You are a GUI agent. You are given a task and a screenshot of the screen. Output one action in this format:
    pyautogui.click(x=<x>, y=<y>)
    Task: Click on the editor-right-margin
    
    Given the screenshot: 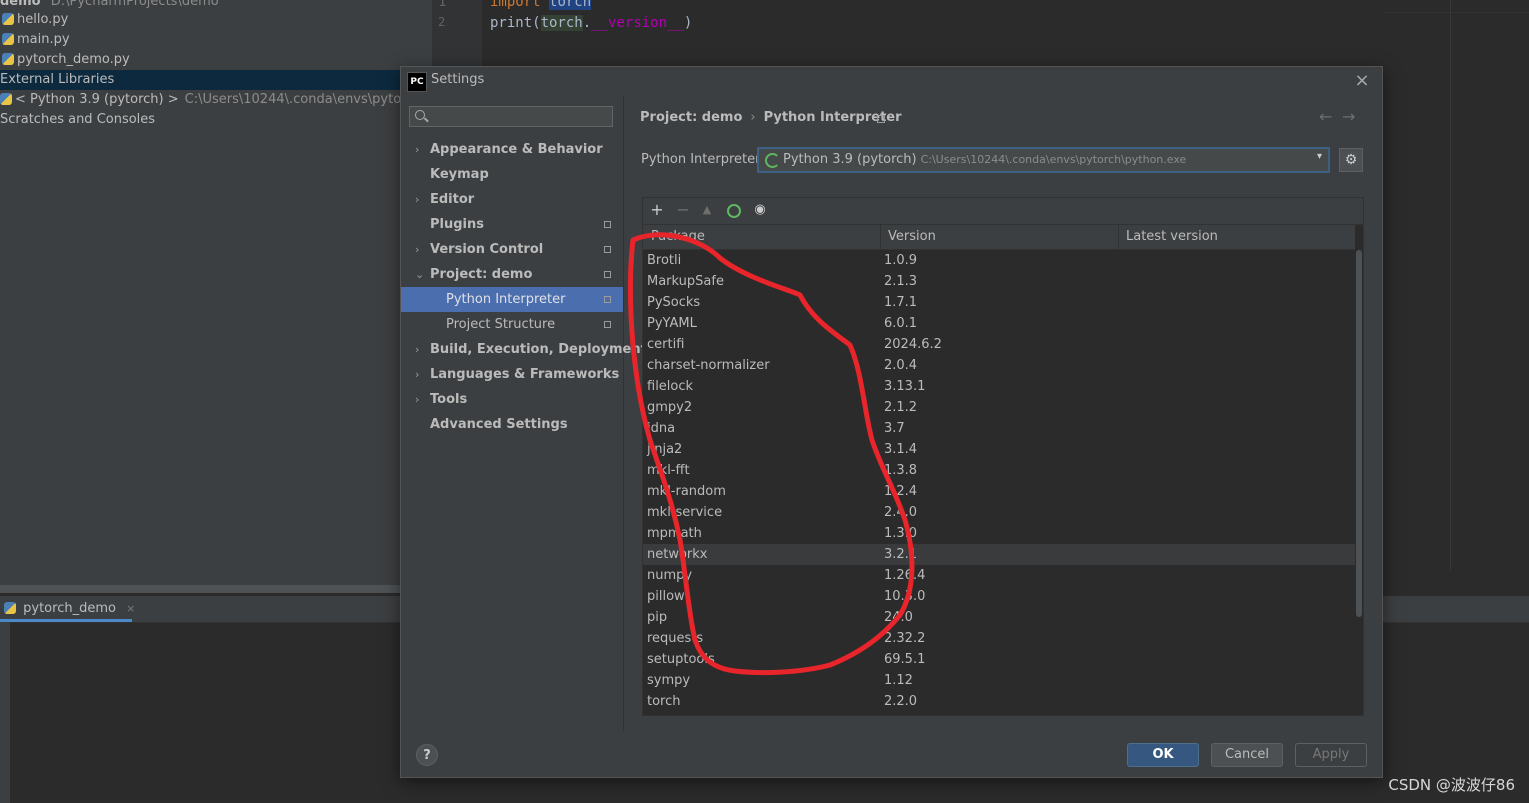 What is the action you would take?
    pyautogui.click(x=1450, y=285)
    